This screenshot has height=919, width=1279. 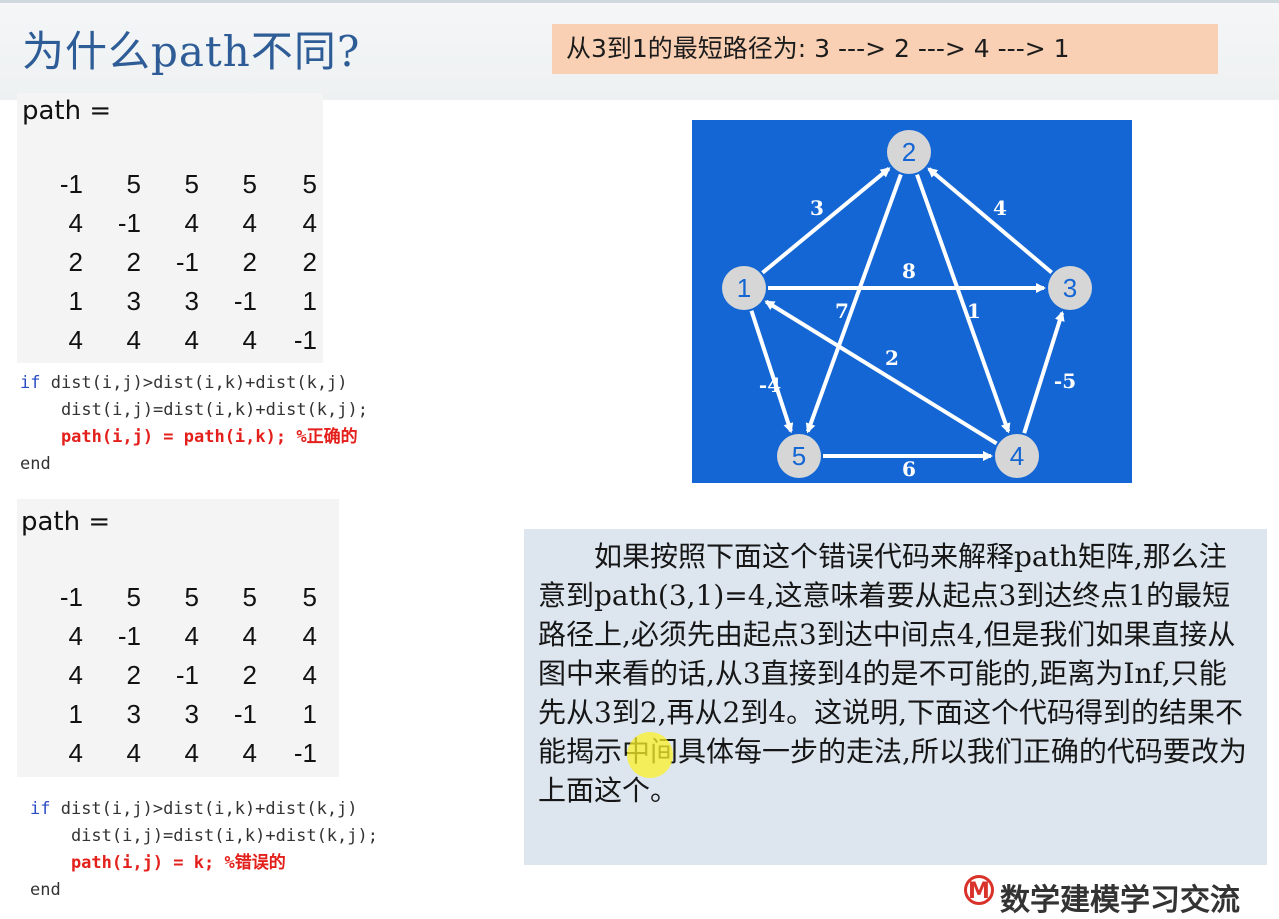 What do you see at coordinates (1065, 381) in the screenshot?
I see `edge-weight-label: -5` at bounding box center [1065, 381].